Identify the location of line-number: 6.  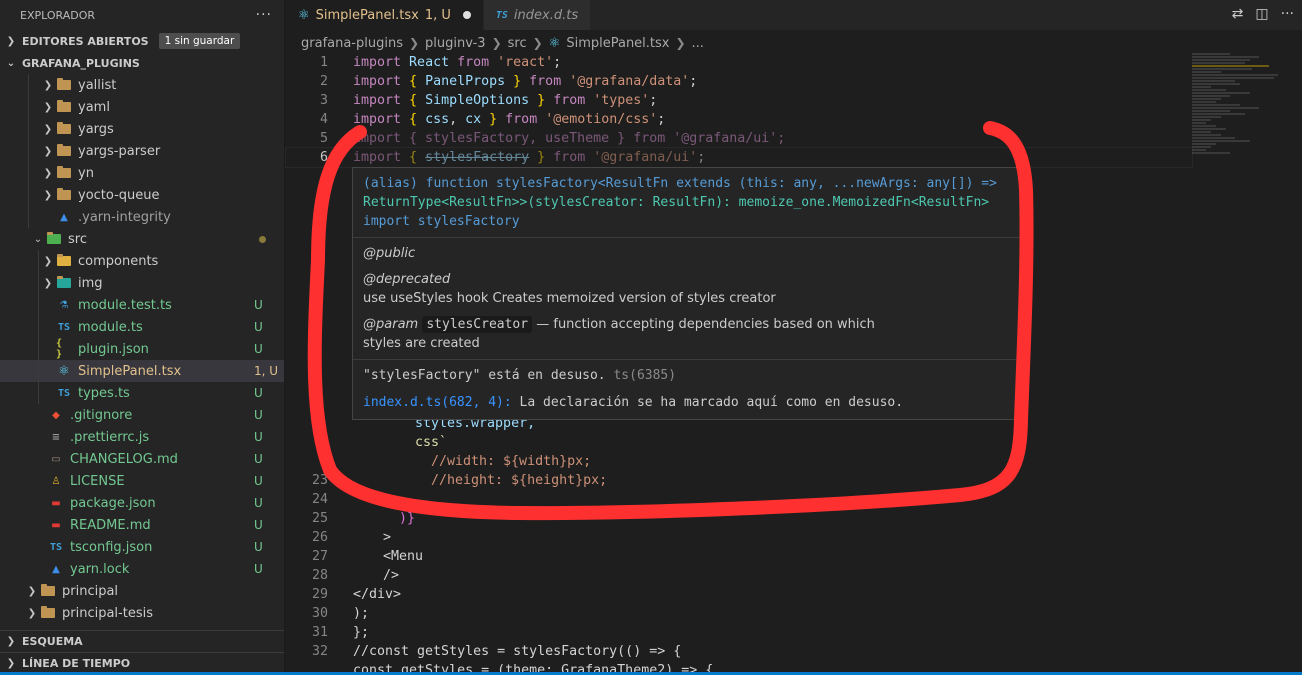
(323, 157).